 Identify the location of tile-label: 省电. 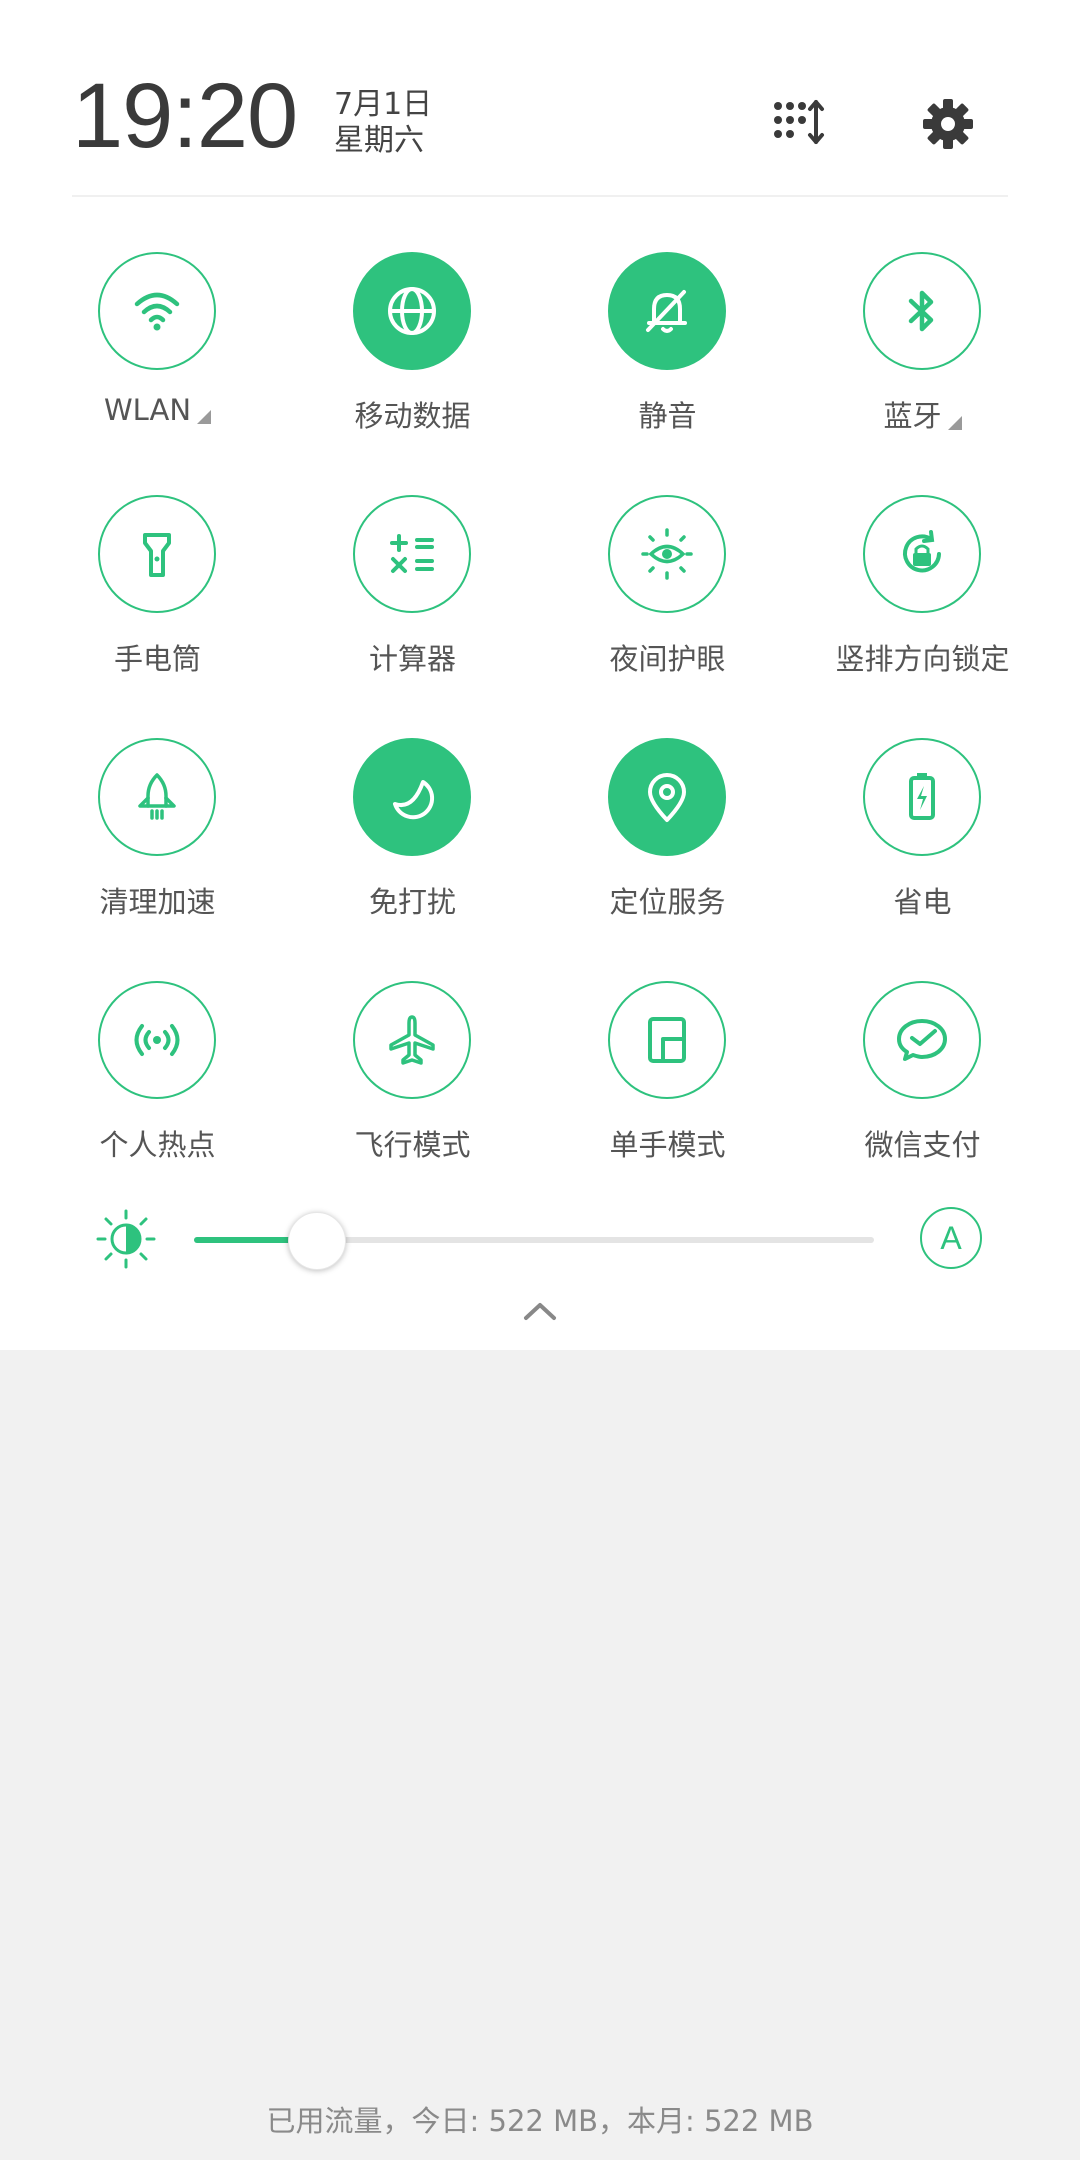
(922, 902).